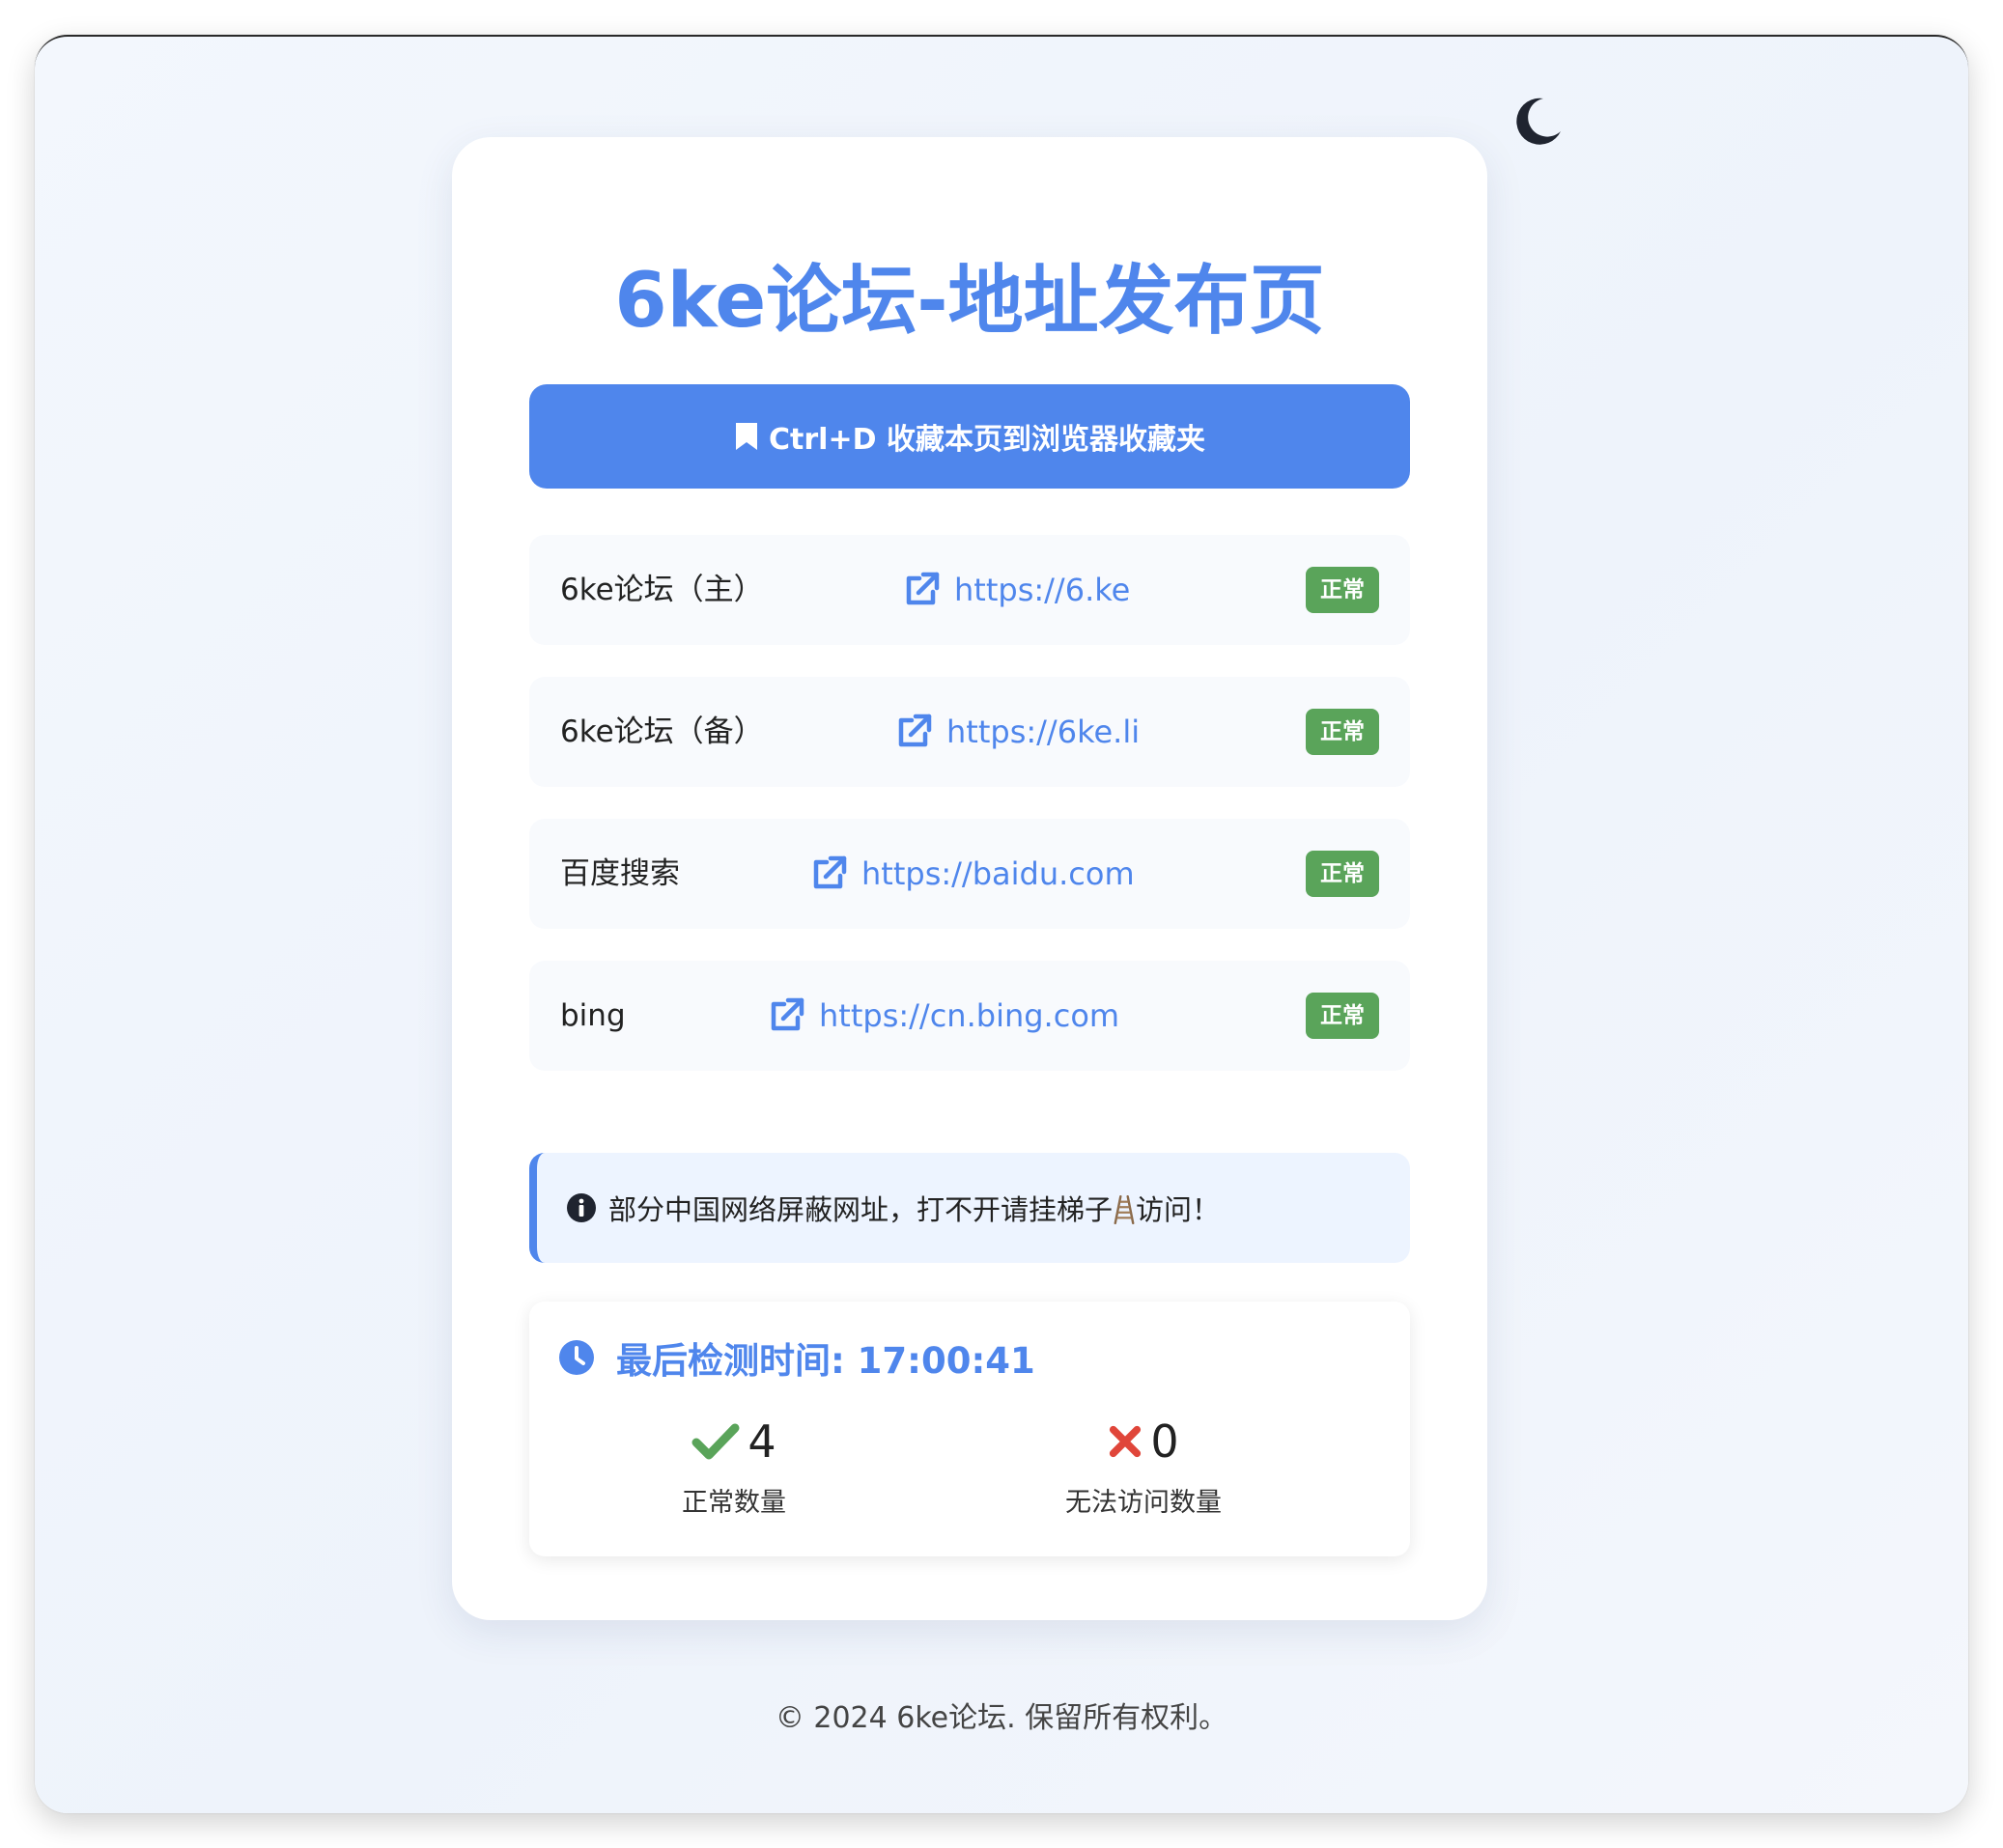 This screenshot has height=1848, width=2003. What do you see at coordinates (1178, 1210) in the screenshot?
I see `notice-text-end: 访问！` at bounding box center [1178, 1210].